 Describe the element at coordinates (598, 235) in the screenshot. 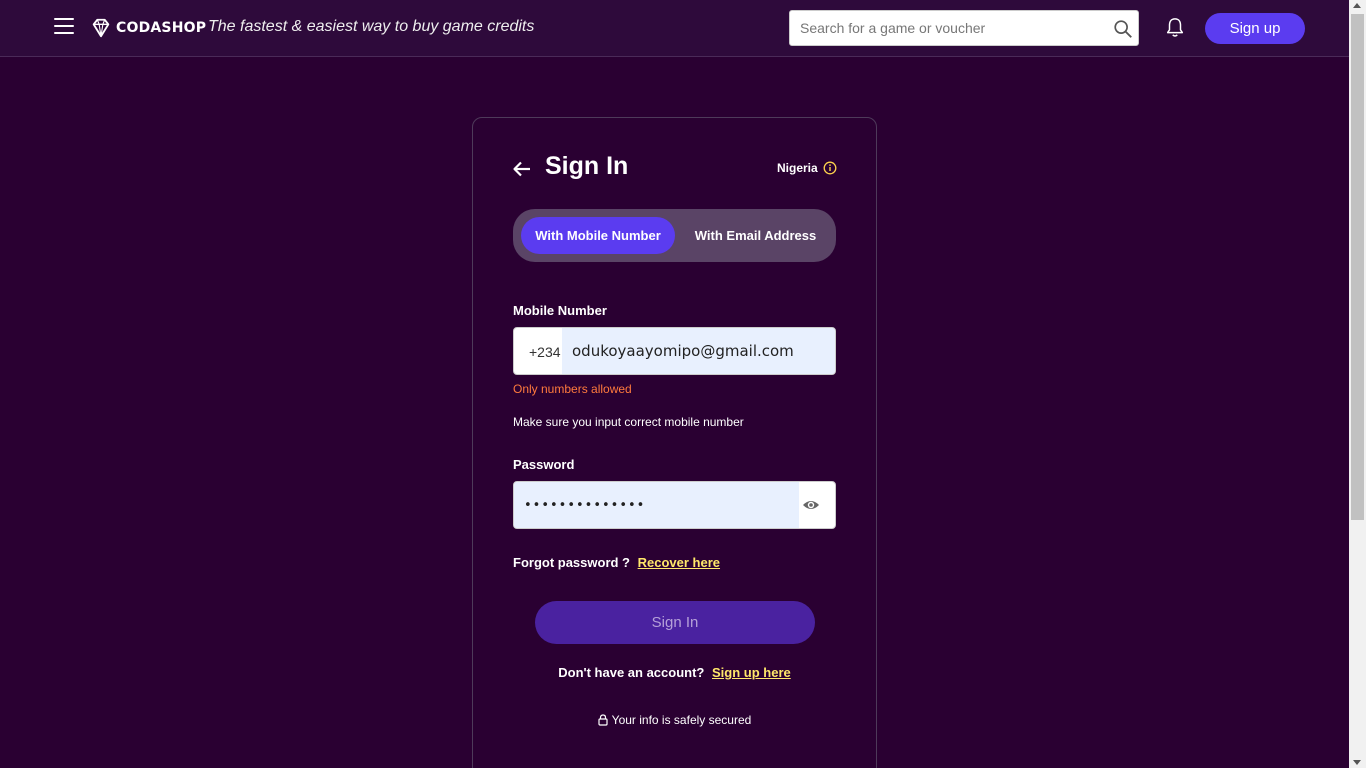

I see `tab-mobile-number: With Mobile Number` at that location.